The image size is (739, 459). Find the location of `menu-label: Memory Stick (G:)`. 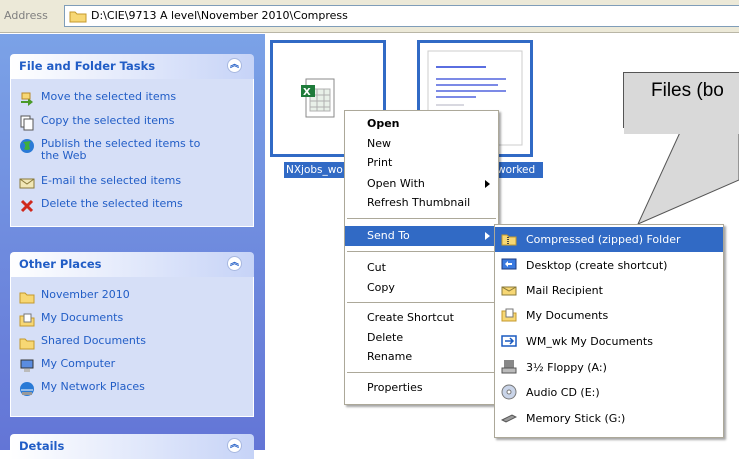

menu-label: Memory Stick (G:) is located at coordinates (576, 418).